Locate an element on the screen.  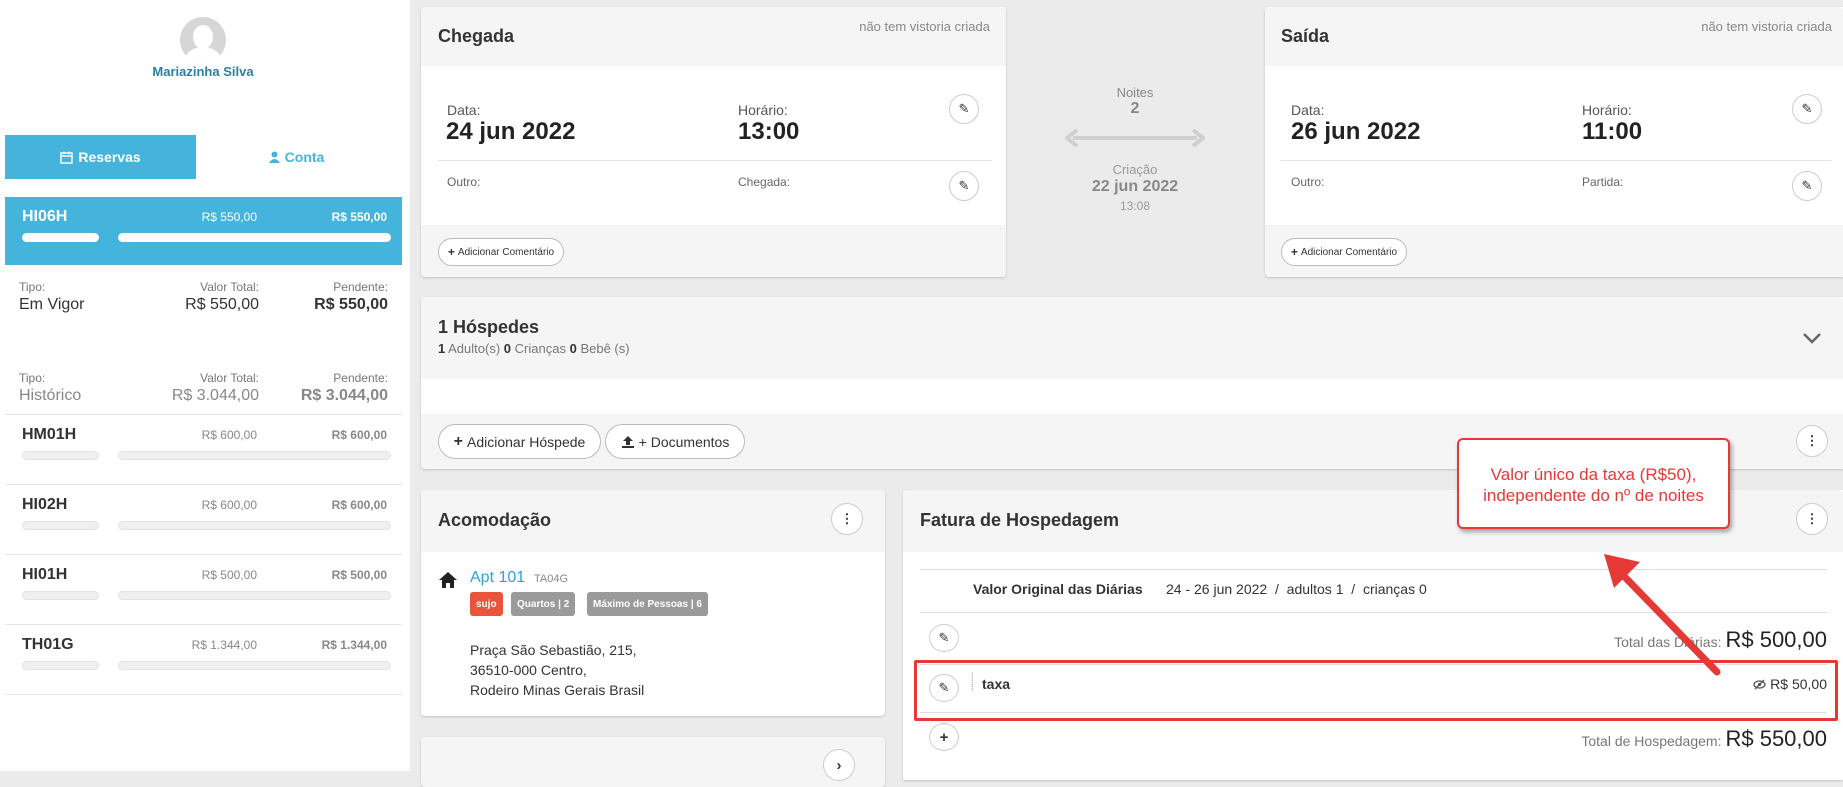
reservation-value: R$ 500,00 is located at coordinates (229, 575).